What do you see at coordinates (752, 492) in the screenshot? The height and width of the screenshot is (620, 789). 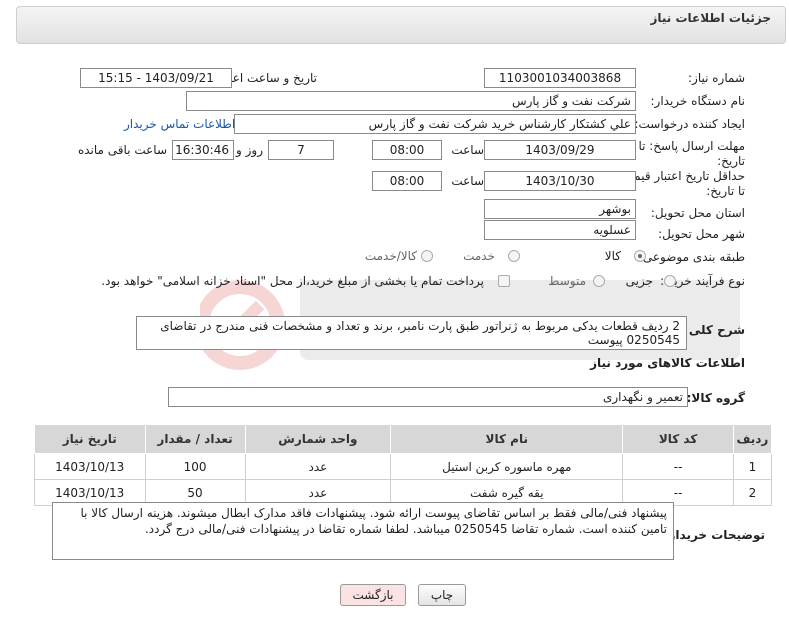 I see `row-index: 2` at bounding box center [752, 492].